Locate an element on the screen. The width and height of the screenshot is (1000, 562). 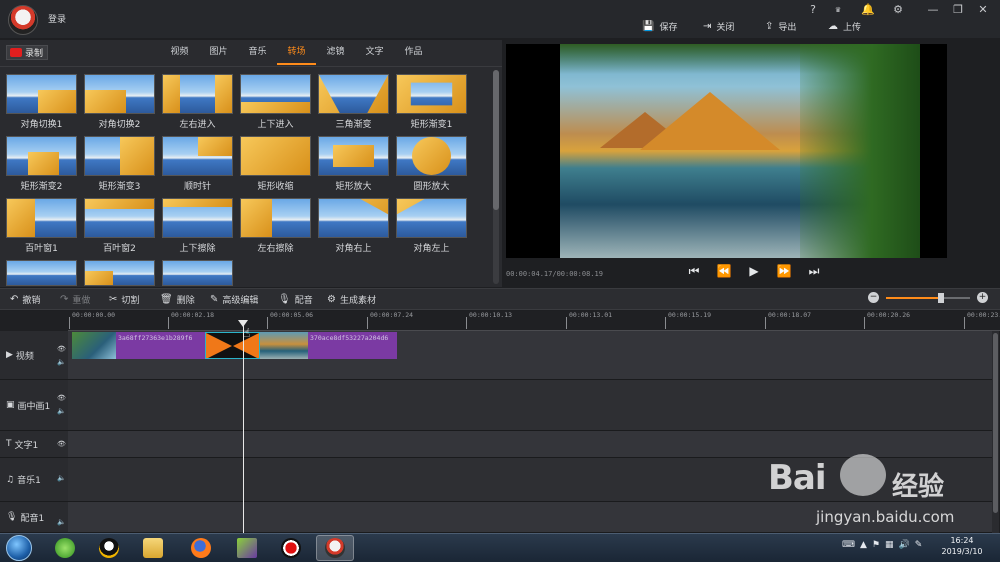
export-button: ⇪ 导出 is located at coordinates (780, 26).